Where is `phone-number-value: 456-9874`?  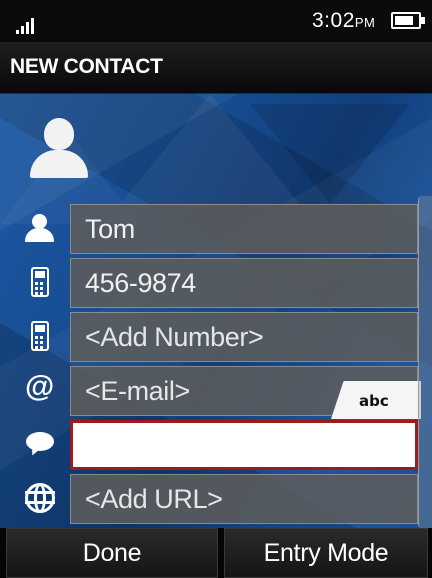
phone-number-value: 456-9874 is located at coordinates (140, 283).